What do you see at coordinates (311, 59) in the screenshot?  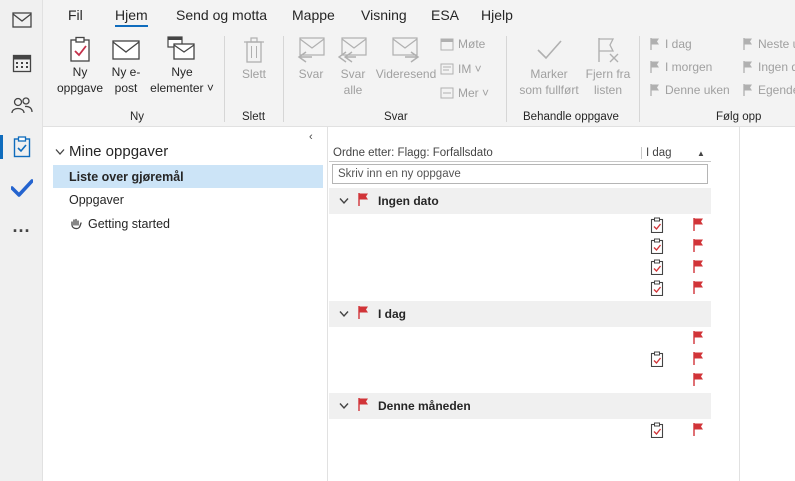 I see `reply-button: Svar` at bounding box center [311, 59].